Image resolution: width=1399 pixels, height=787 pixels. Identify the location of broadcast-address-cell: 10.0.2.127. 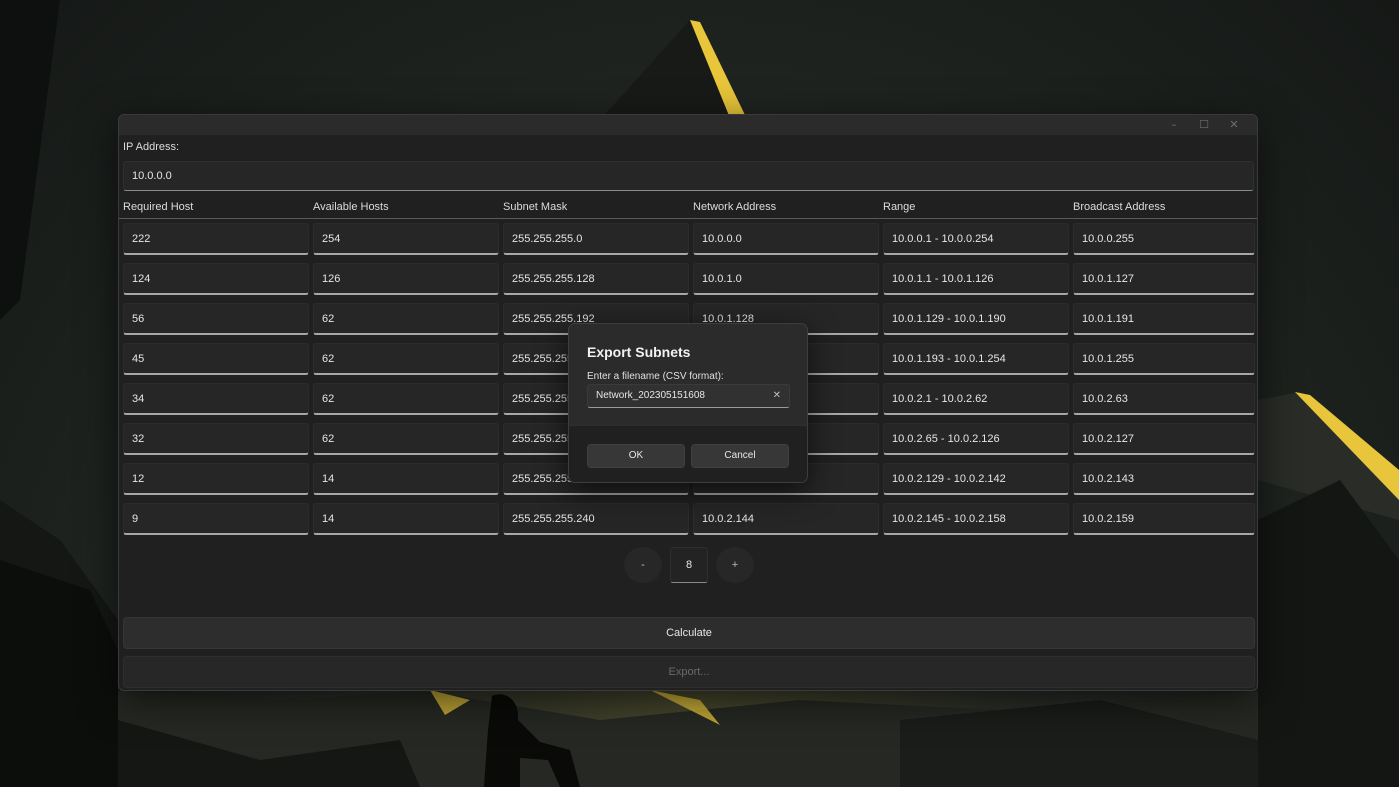
(1164, 439).